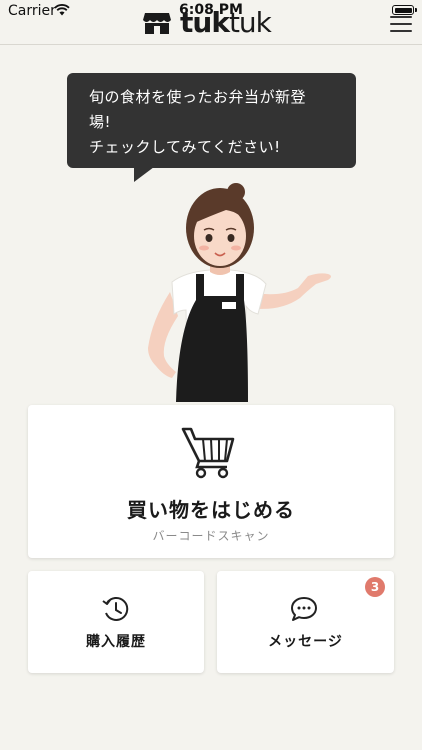 The width and height of the screenshot is (422, 750). What do you see at coordinates (239, 292) in the screenshot?
I see `shop-staff-illustration` at bounding box center [239, 292].